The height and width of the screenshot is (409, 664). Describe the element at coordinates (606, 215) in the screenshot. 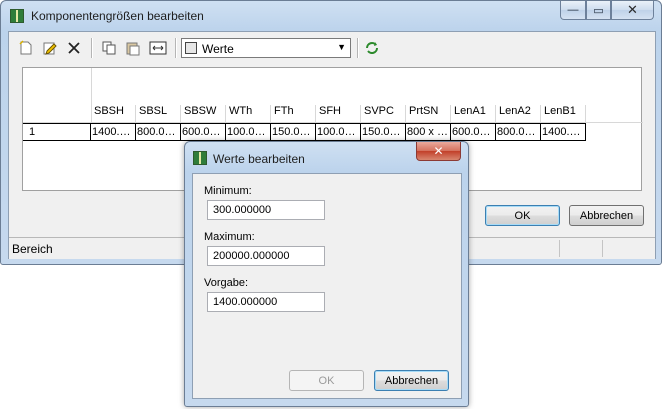

I see `cancel-button: Abbrechen` at that location.